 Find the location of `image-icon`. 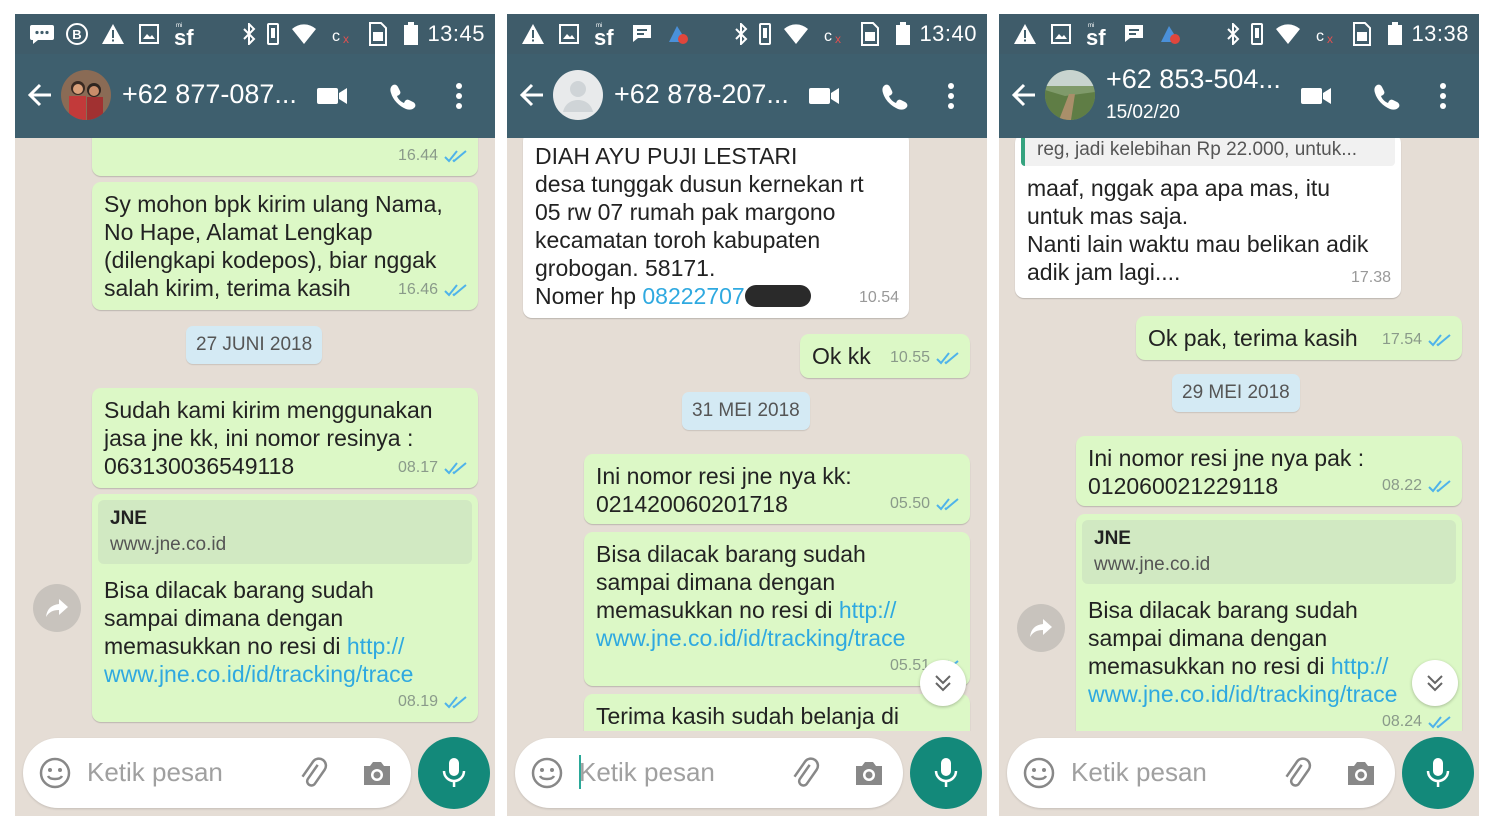

image-icon is located at coordinates (149, 34).